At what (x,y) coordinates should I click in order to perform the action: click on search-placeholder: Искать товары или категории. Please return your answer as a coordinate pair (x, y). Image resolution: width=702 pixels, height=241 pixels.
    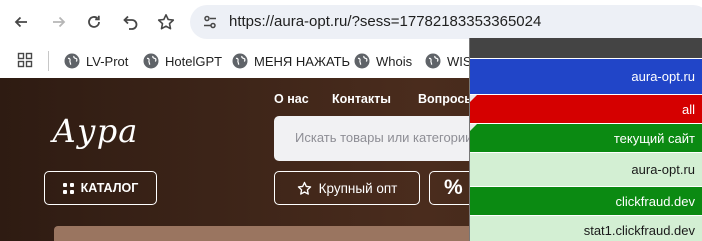
    Looking at the image, I should click on (384, 137).